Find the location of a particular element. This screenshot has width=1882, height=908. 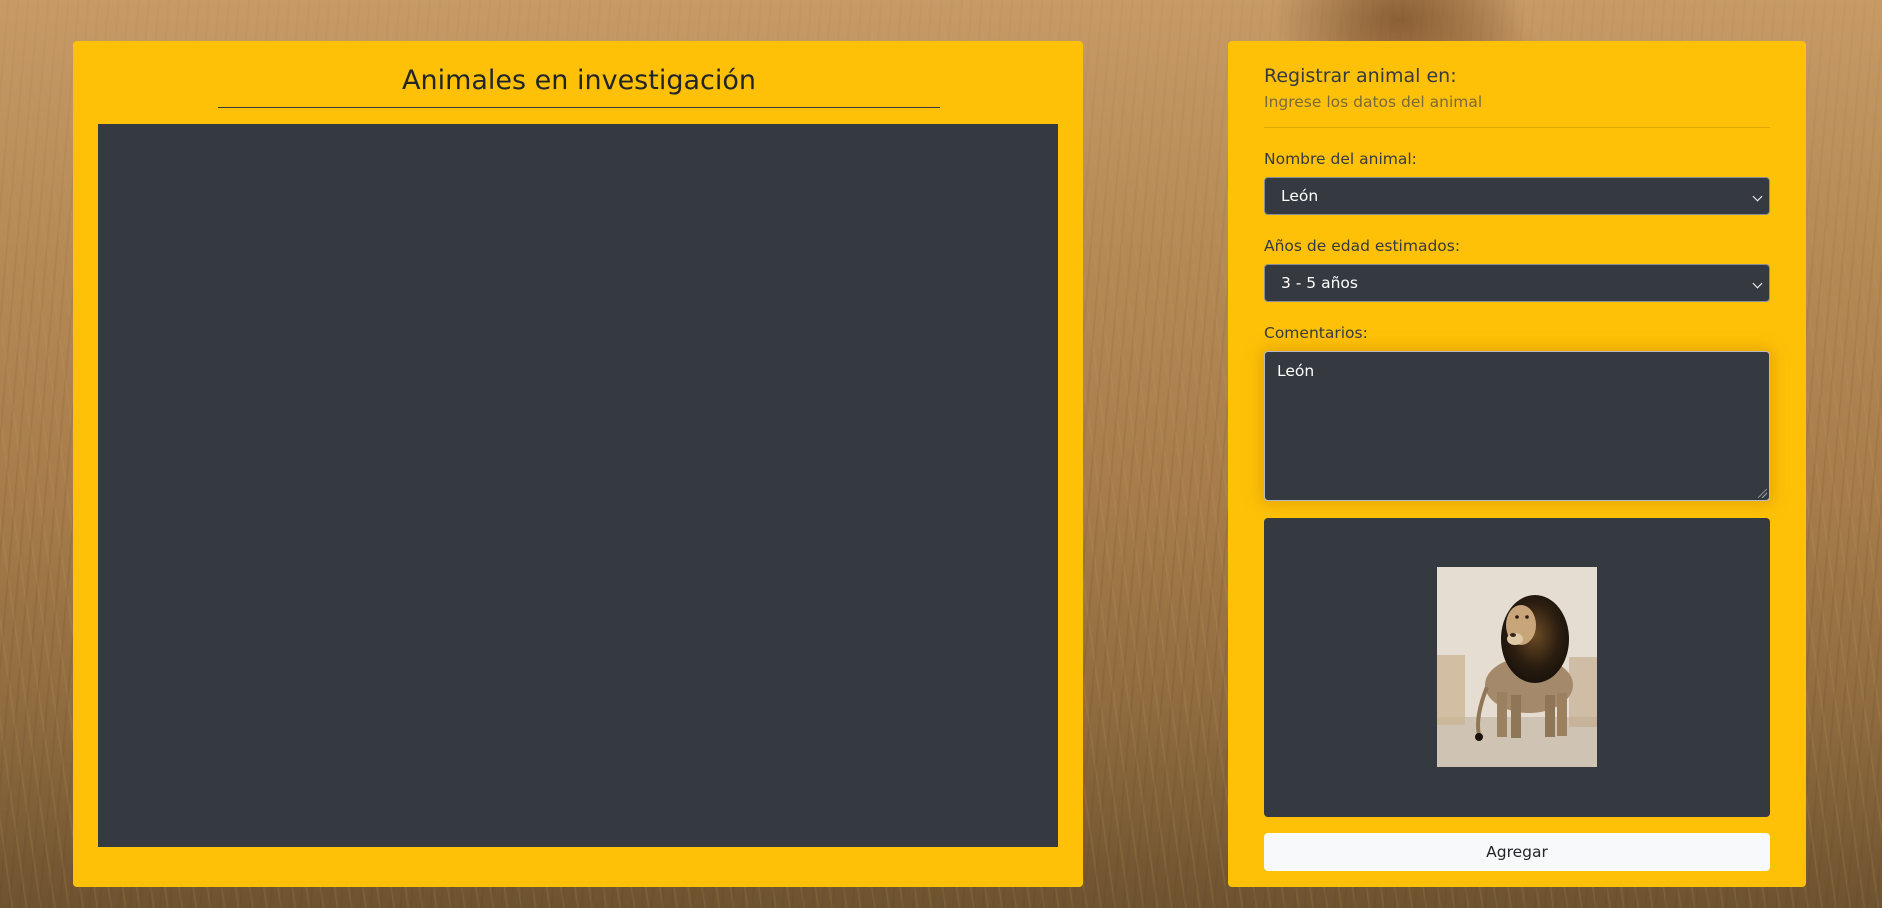

animal-name-select: León is located at coordinates (1517, 196).